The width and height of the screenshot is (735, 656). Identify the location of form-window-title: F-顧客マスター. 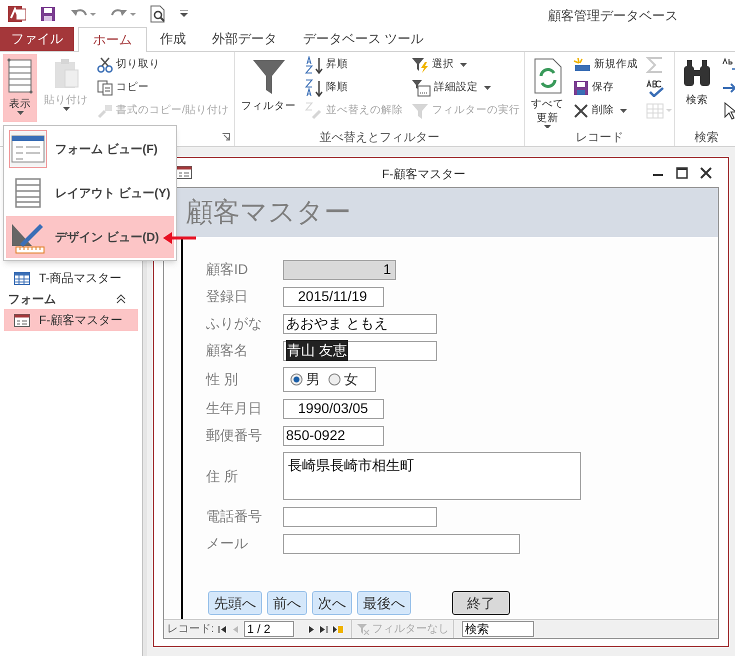
(424, 174).